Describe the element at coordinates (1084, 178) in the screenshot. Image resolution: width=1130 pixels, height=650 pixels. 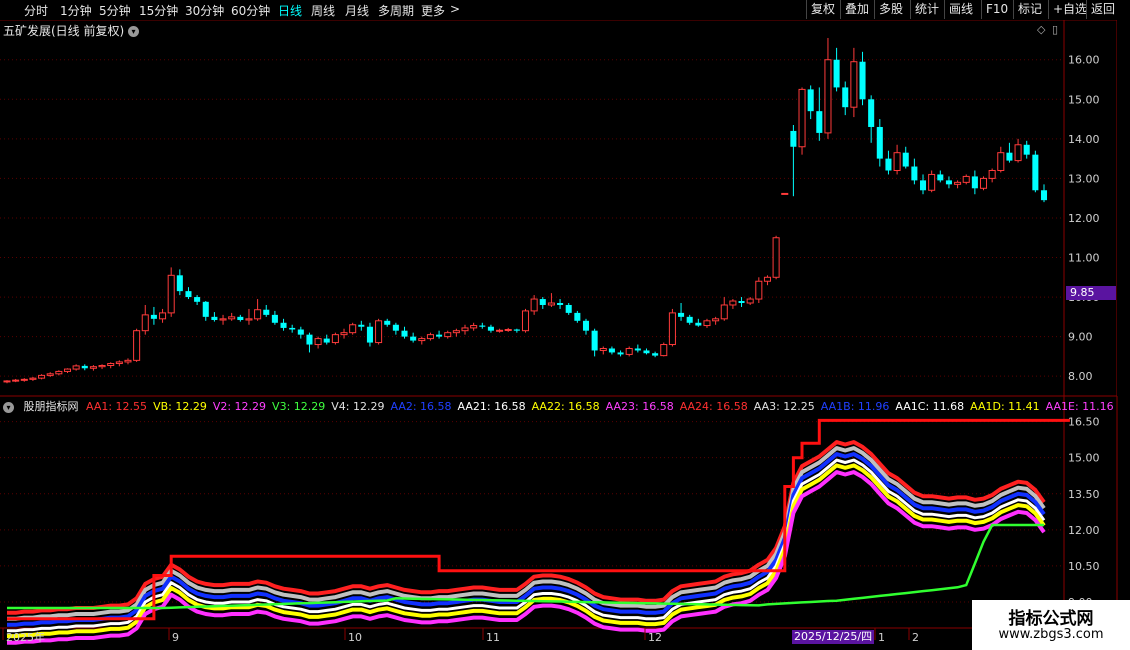
I see `main-y-label: 13.00` at that location.